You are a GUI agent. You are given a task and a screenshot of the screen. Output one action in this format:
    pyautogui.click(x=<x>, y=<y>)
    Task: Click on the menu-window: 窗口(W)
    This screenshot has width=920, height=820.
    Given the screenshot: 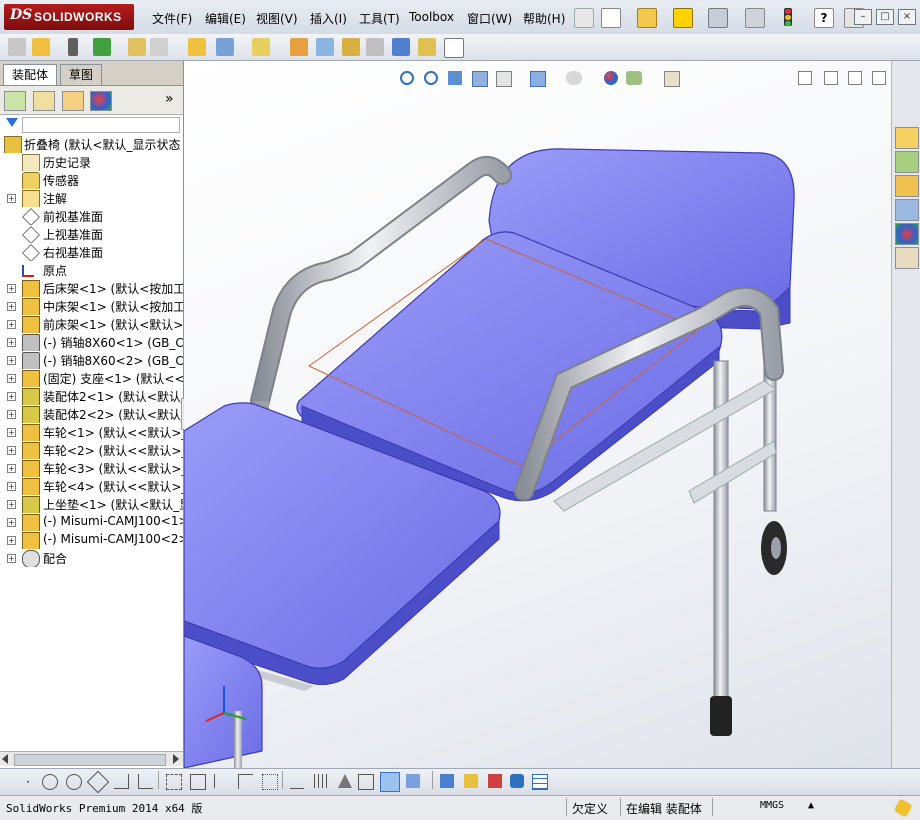 What is the action you would take?
    pyautogui.click(x=489, y=18)
    